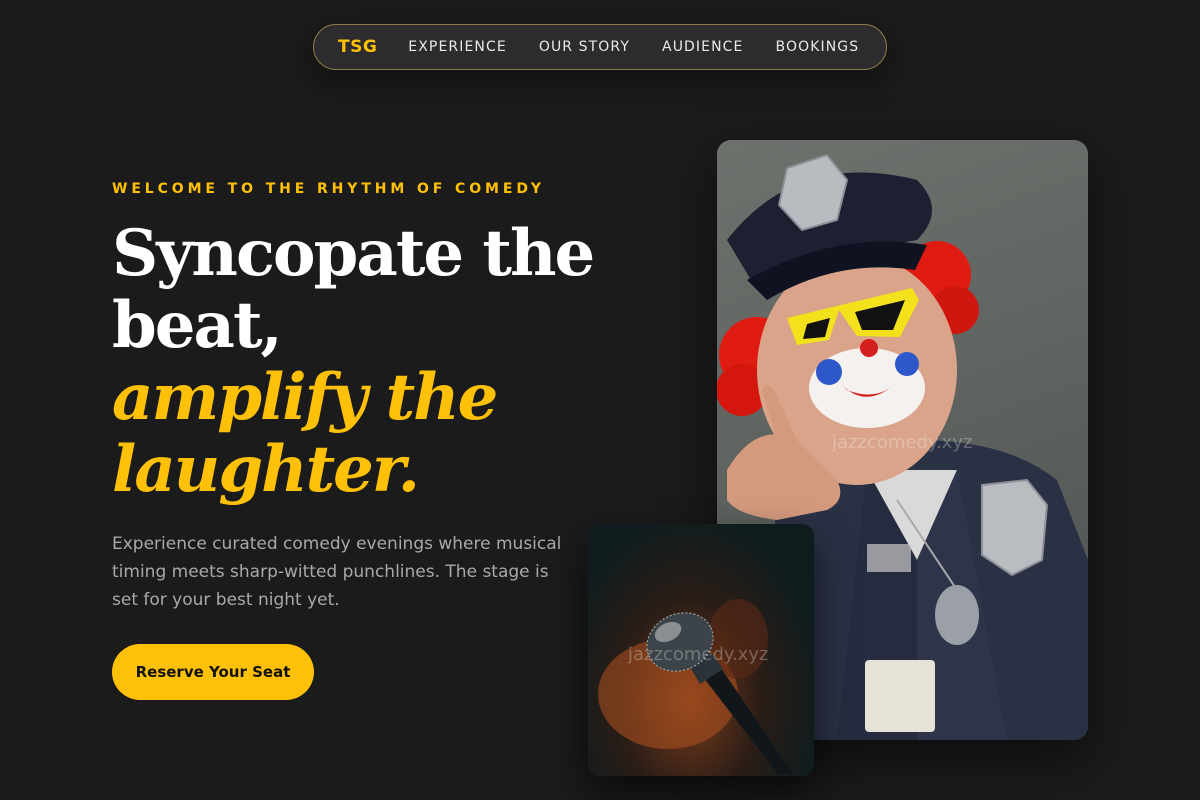 The height and width of the screenshot is (800, 1200). Describe the element at coordinates (357, 47) in the screenshot. I see `brand-logo: TSG` at that location.